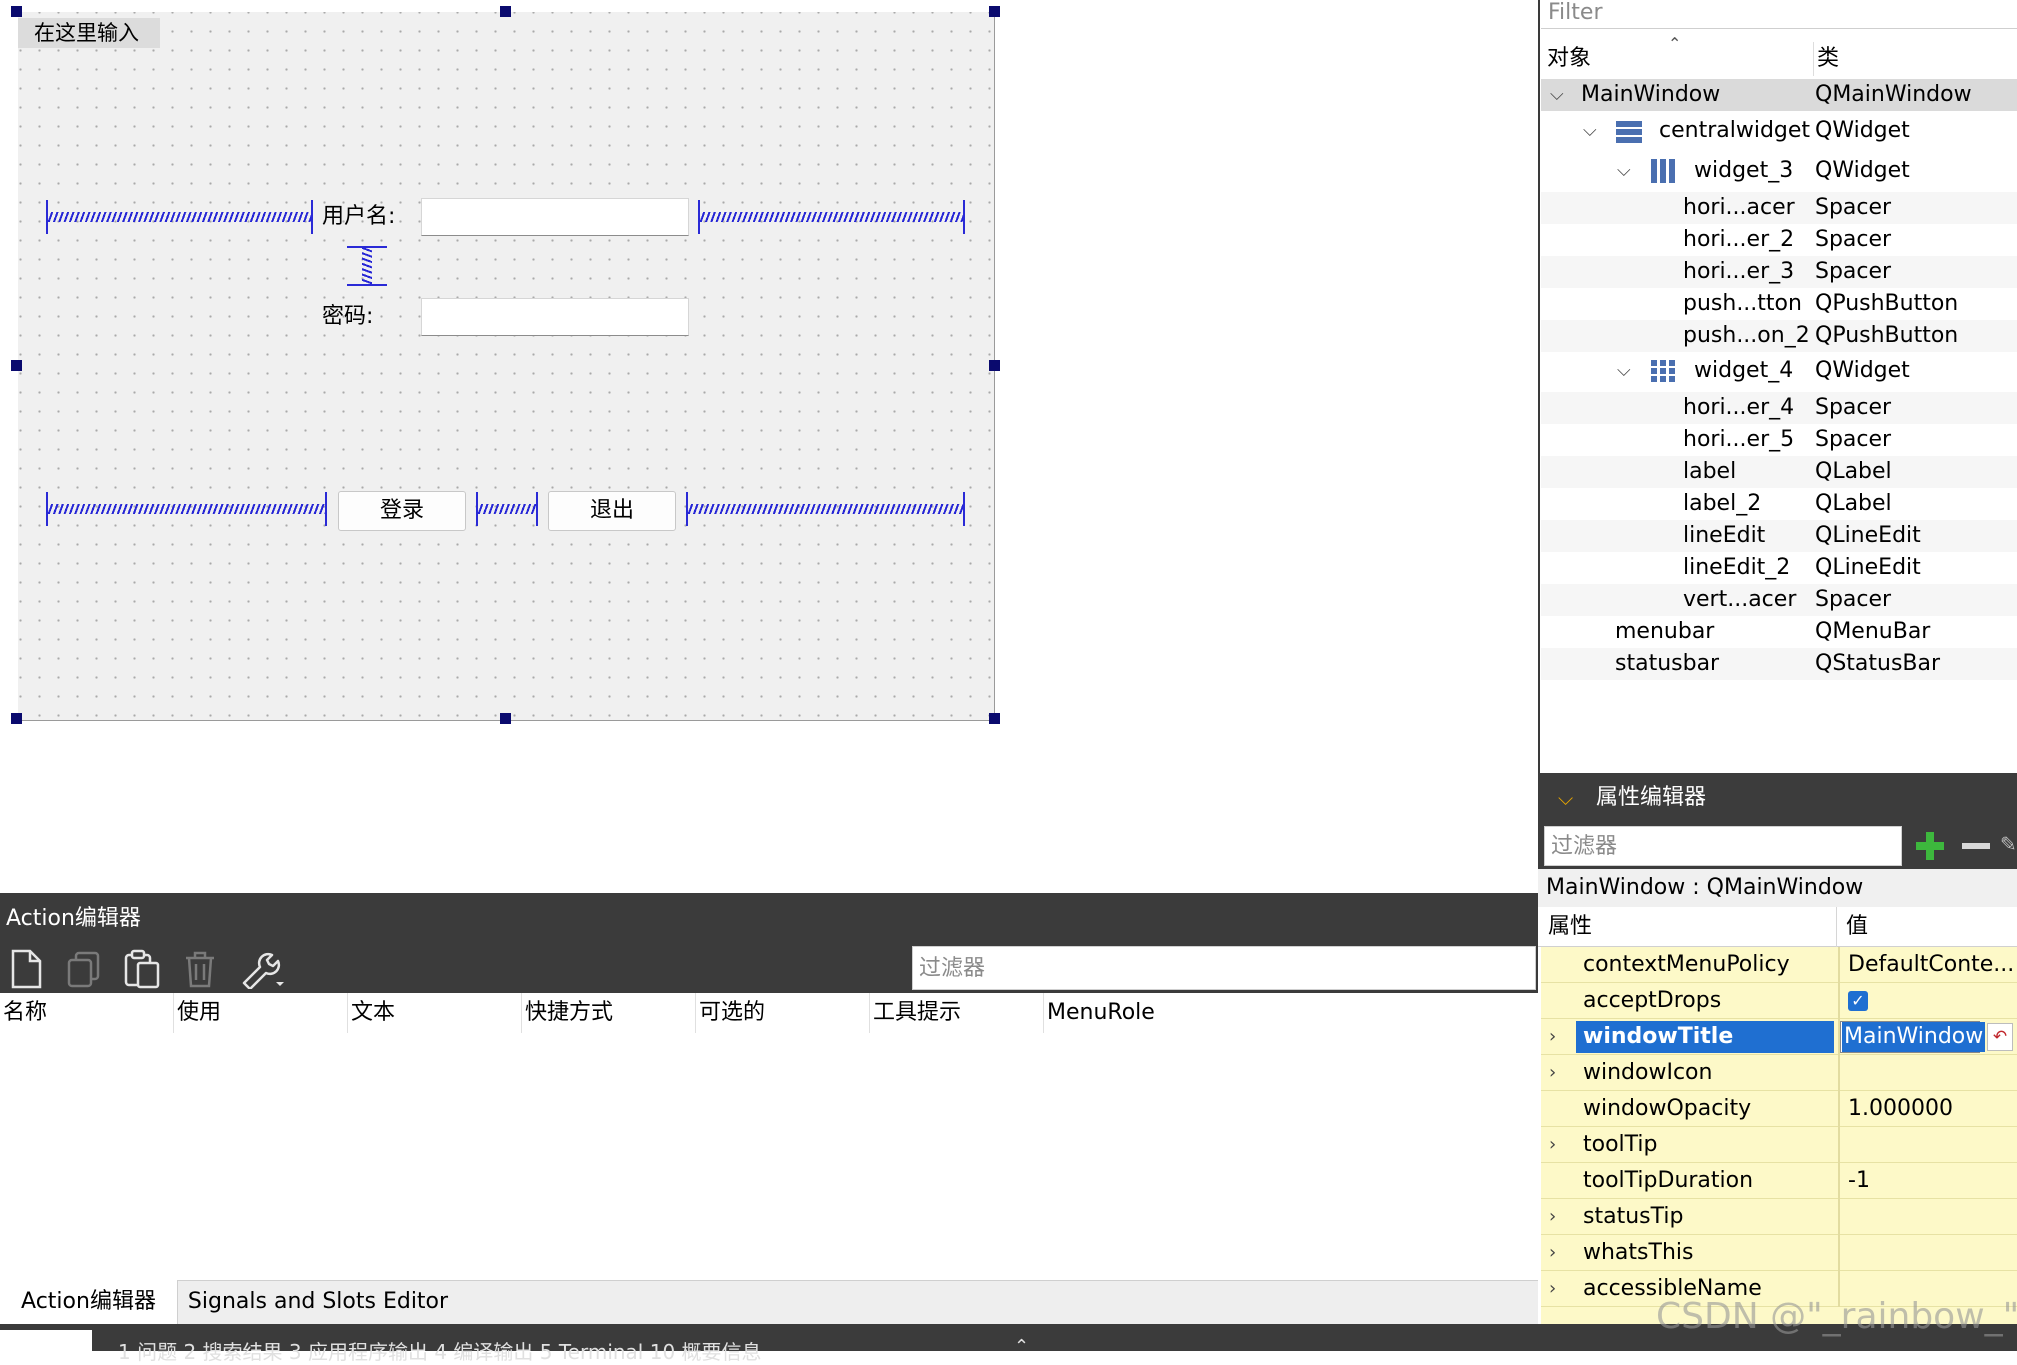 This screenshot has height=1365, width=2017. I want to click on password-line-edit, so click(555, 317).